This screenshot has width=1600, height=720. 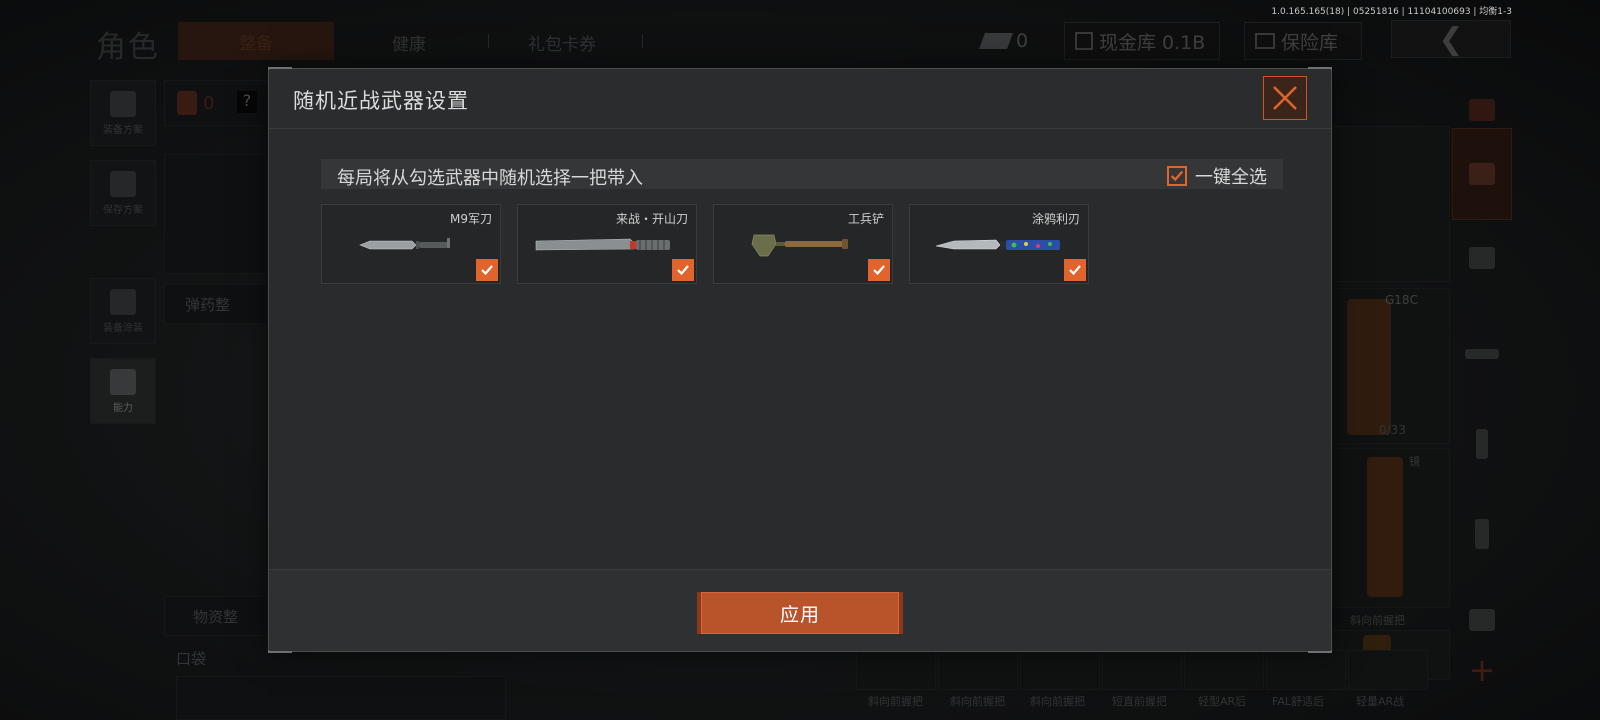 What do you see at coordinates (800, 613) in the screenshot?
I see `apply-button: 应用` at bounding box center [800, 613].